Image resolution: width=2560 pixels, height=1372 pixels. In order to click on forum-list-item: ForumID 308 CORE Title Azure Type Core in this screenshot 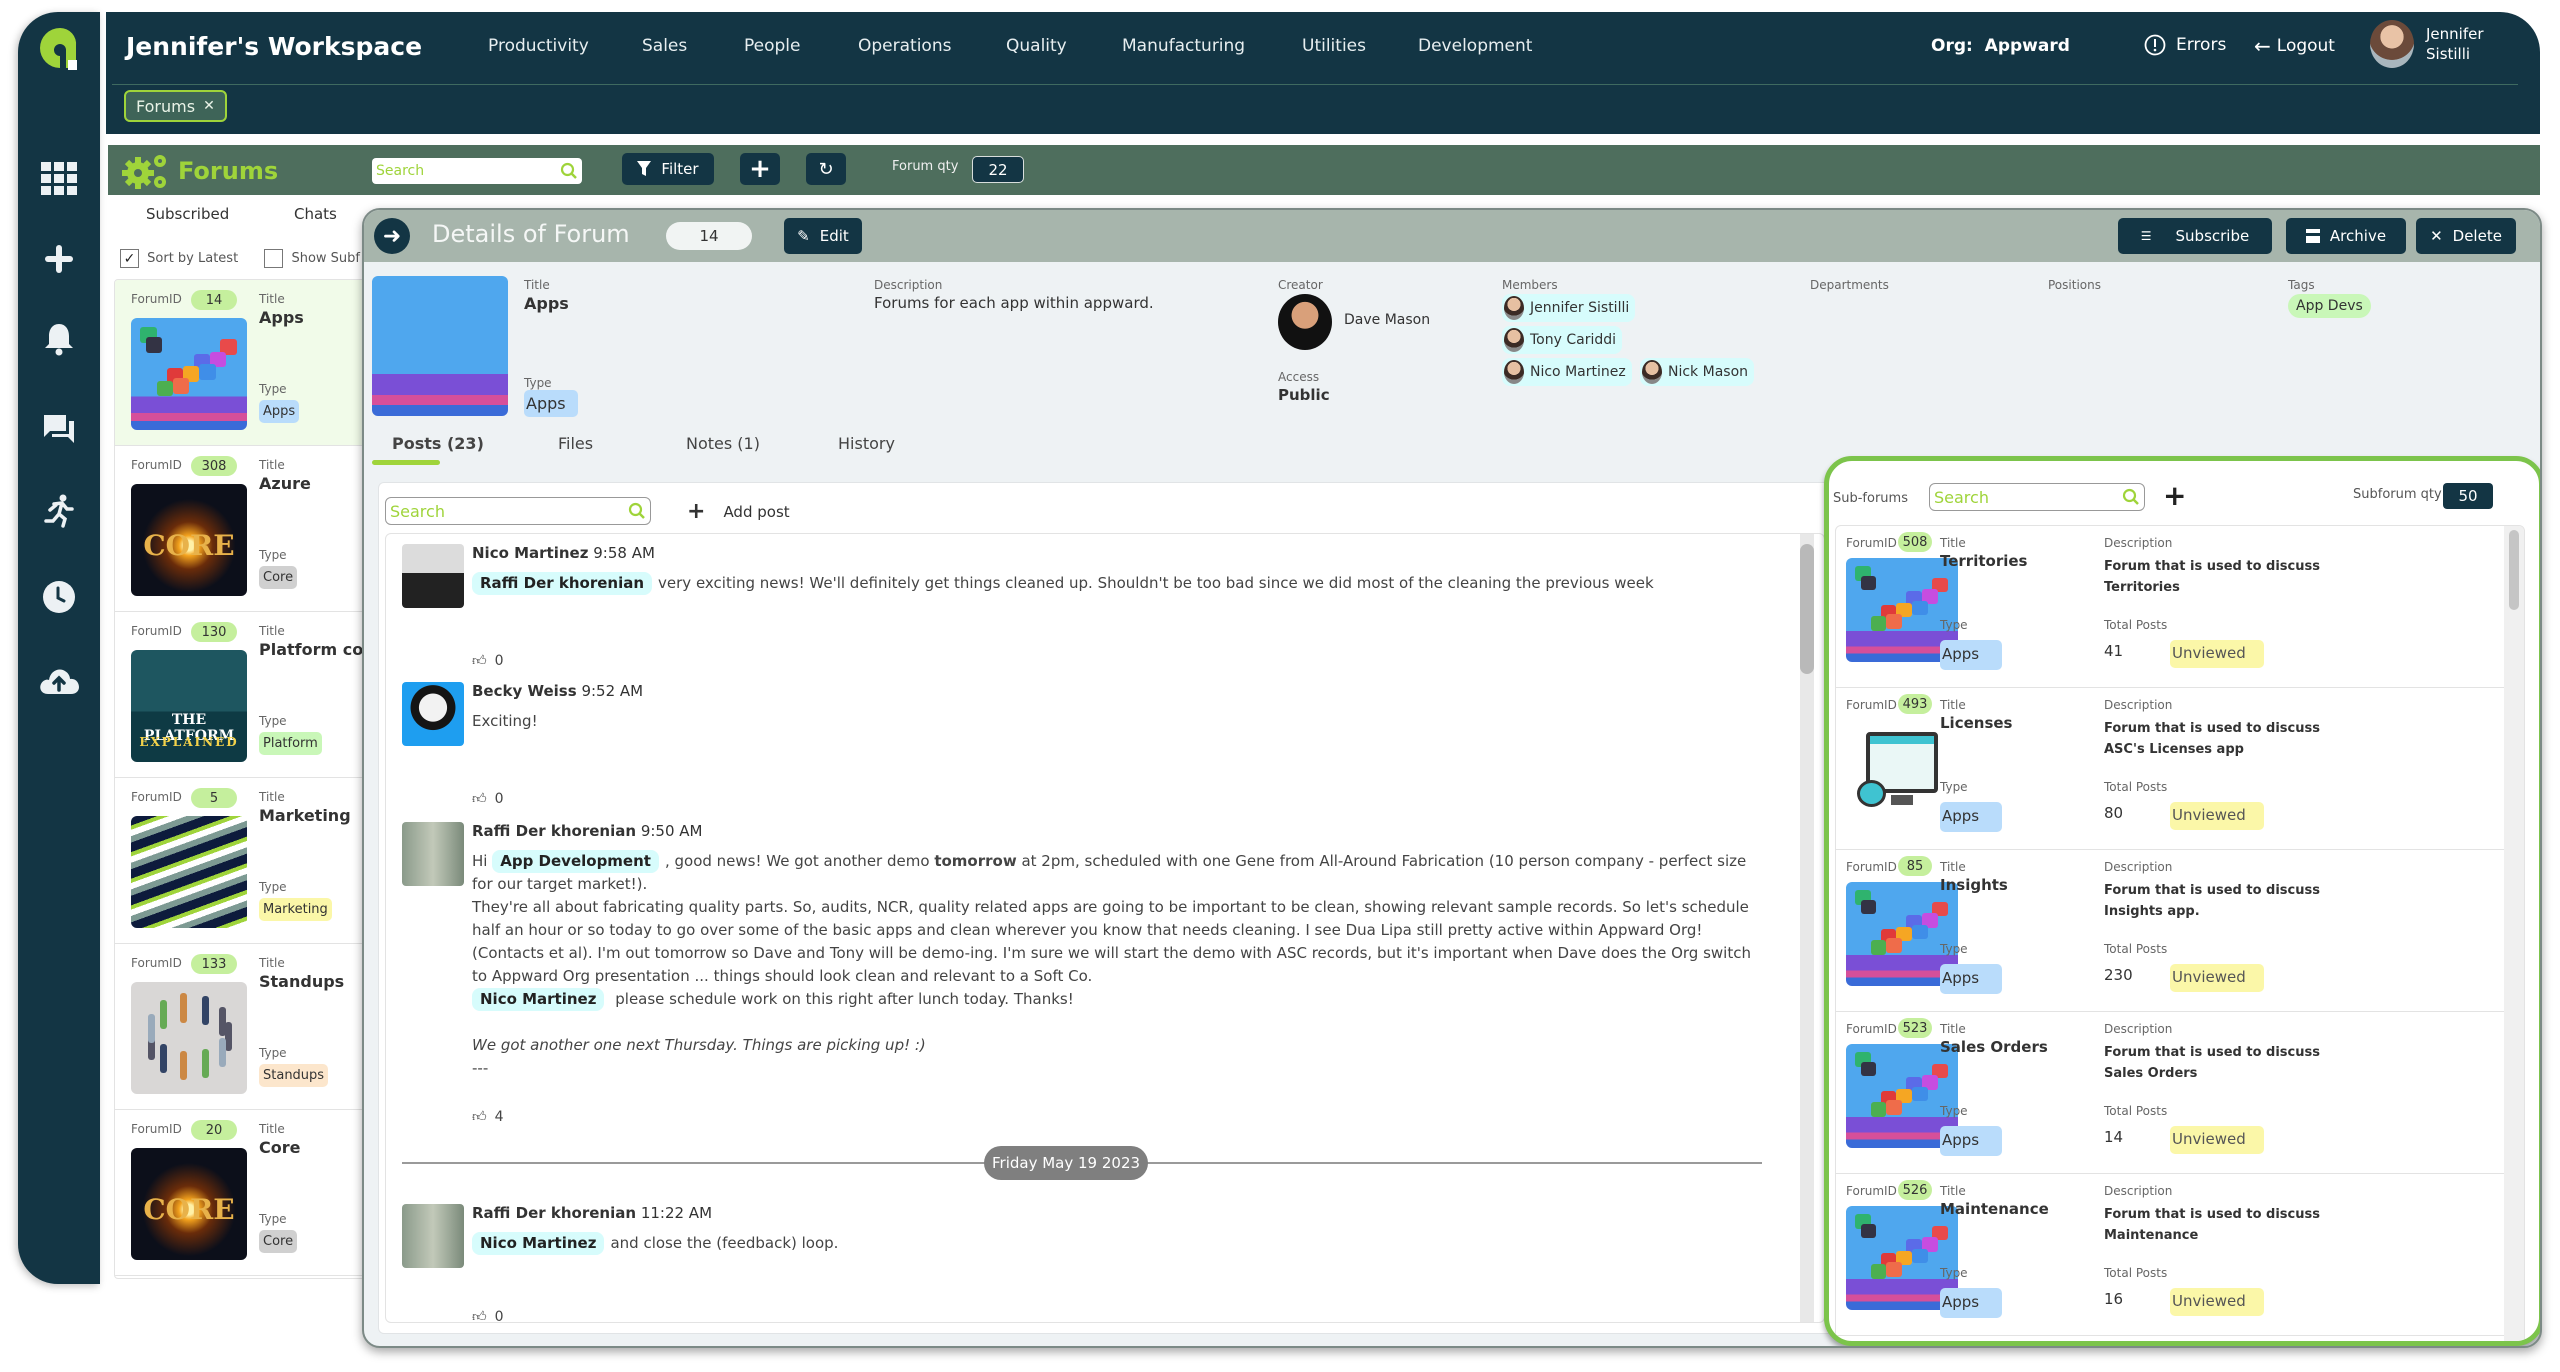, I will do `click(244, 529)`.